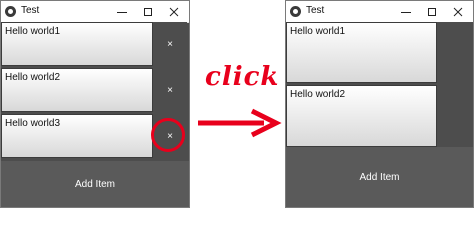  What do you see at coordinates (242, 77) in the screenshot?
I see `click-annotation: click` at bounding box center [242, 77].